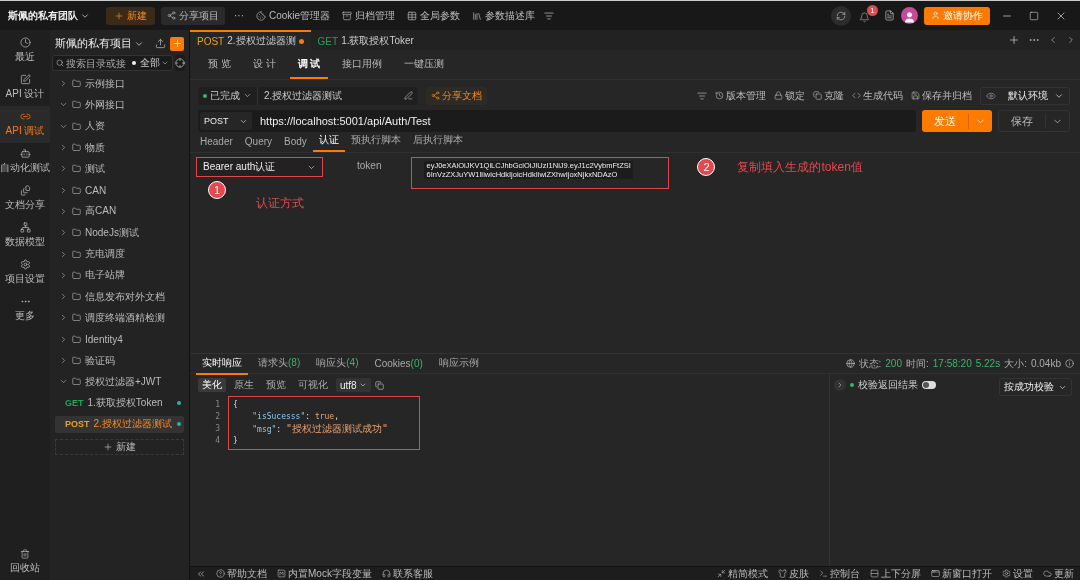 This screenshot has height=580, width=1080. I want to click on param-tab: 预执行脚本, so click(375, 142).